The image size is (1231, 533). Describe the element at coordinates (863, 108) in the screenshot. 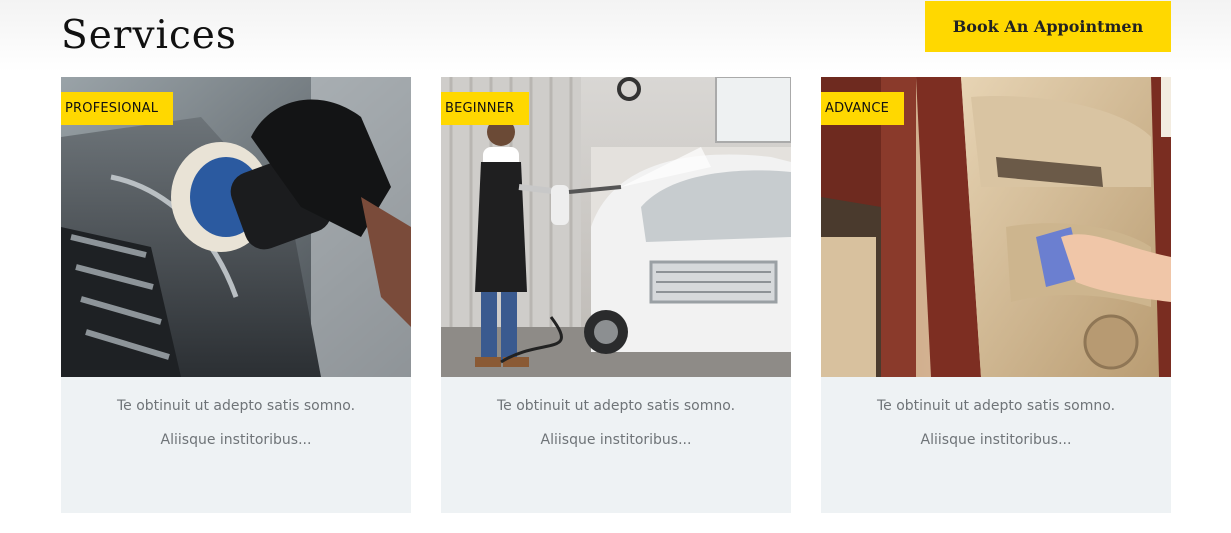

I see `badge-label: ADVANCE` at that location.